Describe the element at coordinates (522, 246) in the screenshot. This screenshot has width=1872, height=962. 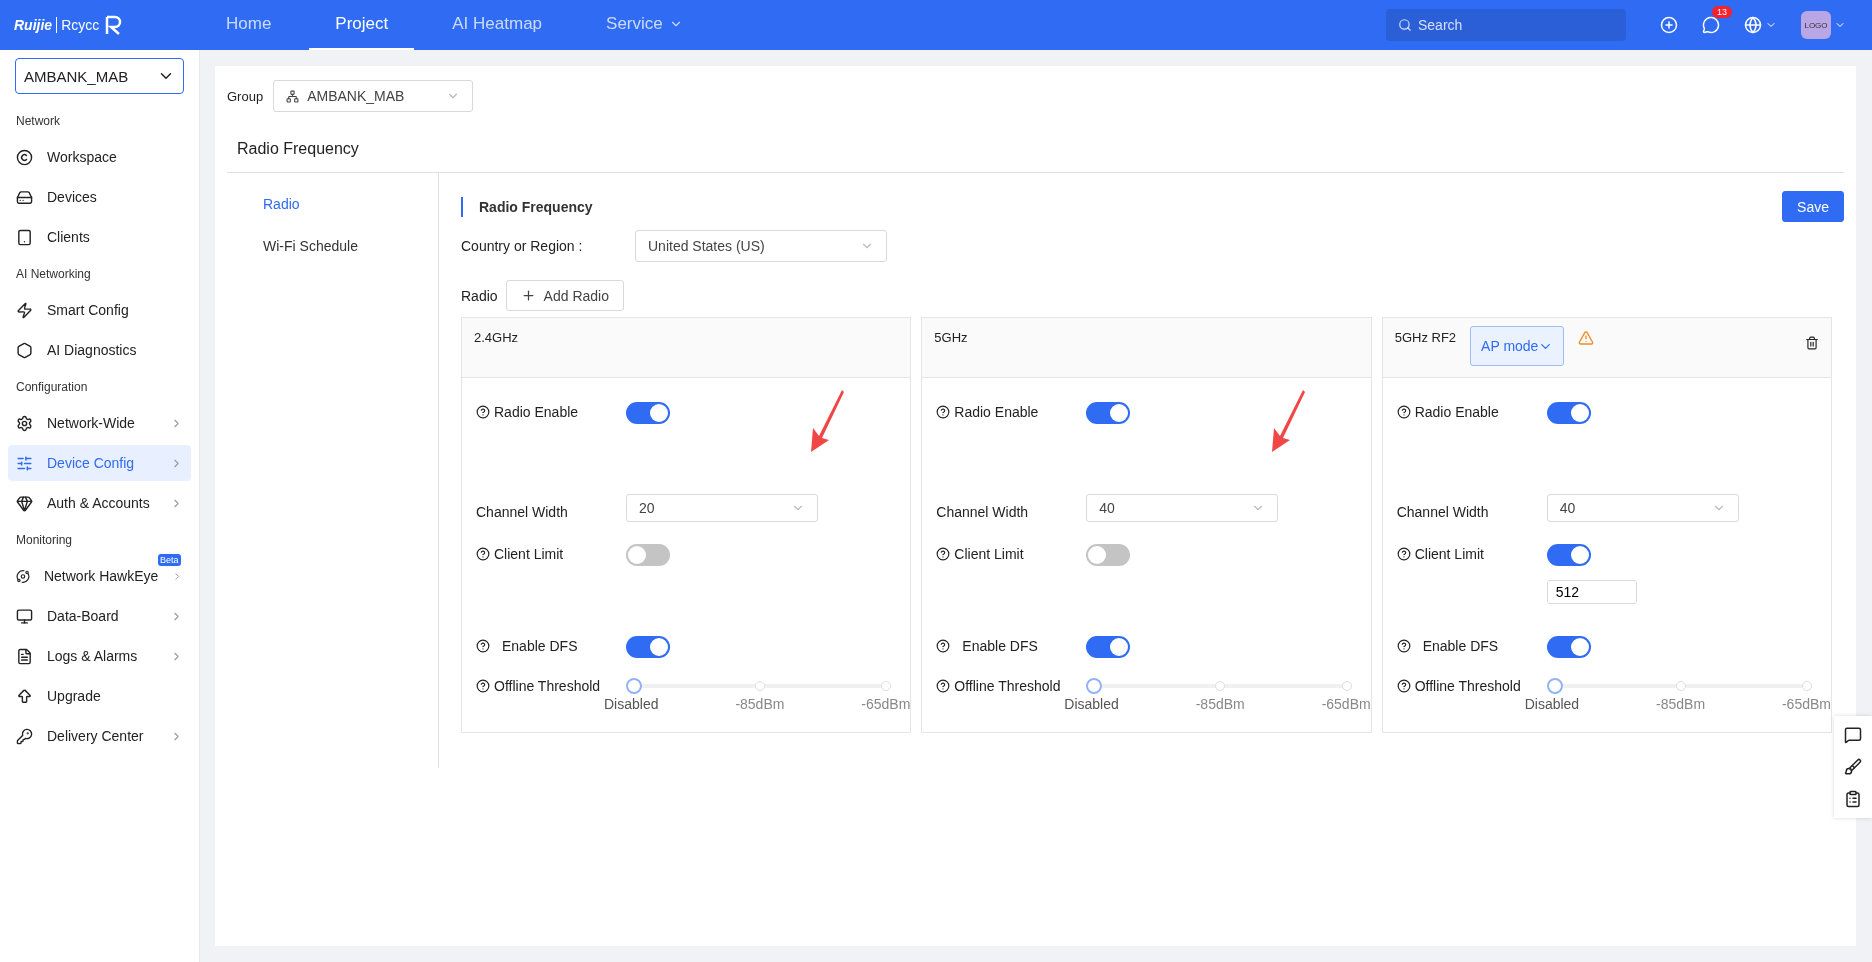
I see `country-label: Country or Region :` at that location.